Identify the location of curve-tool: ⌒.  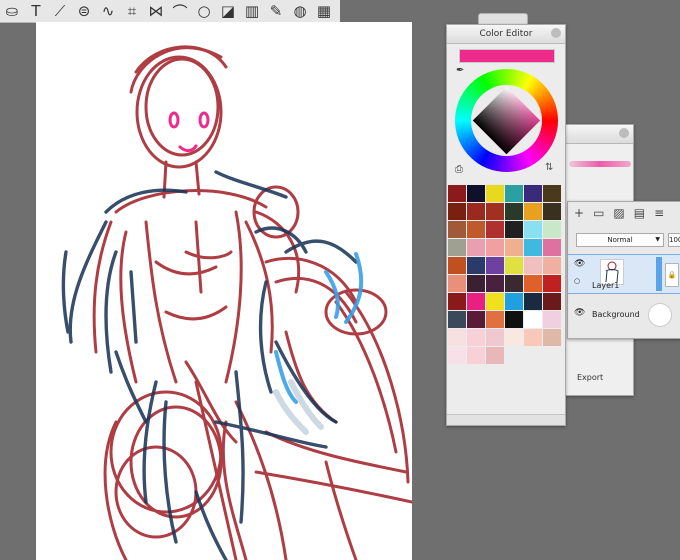
(180, 11).